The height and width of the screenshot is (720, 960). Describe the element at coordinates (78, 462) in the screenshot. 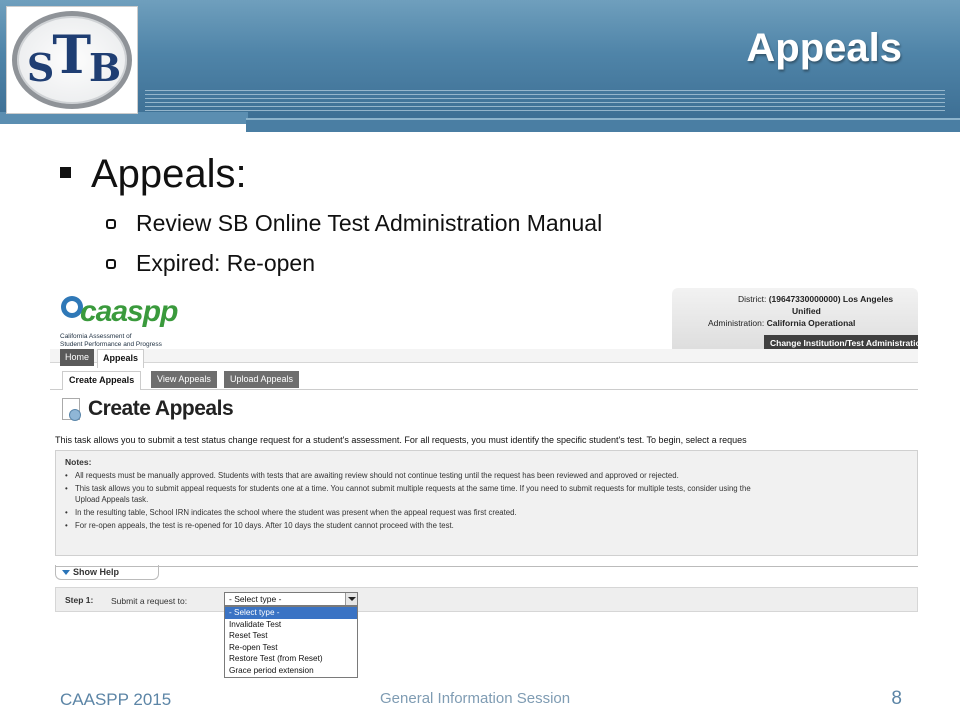

I see `notes-heading: Notes:` at that location.